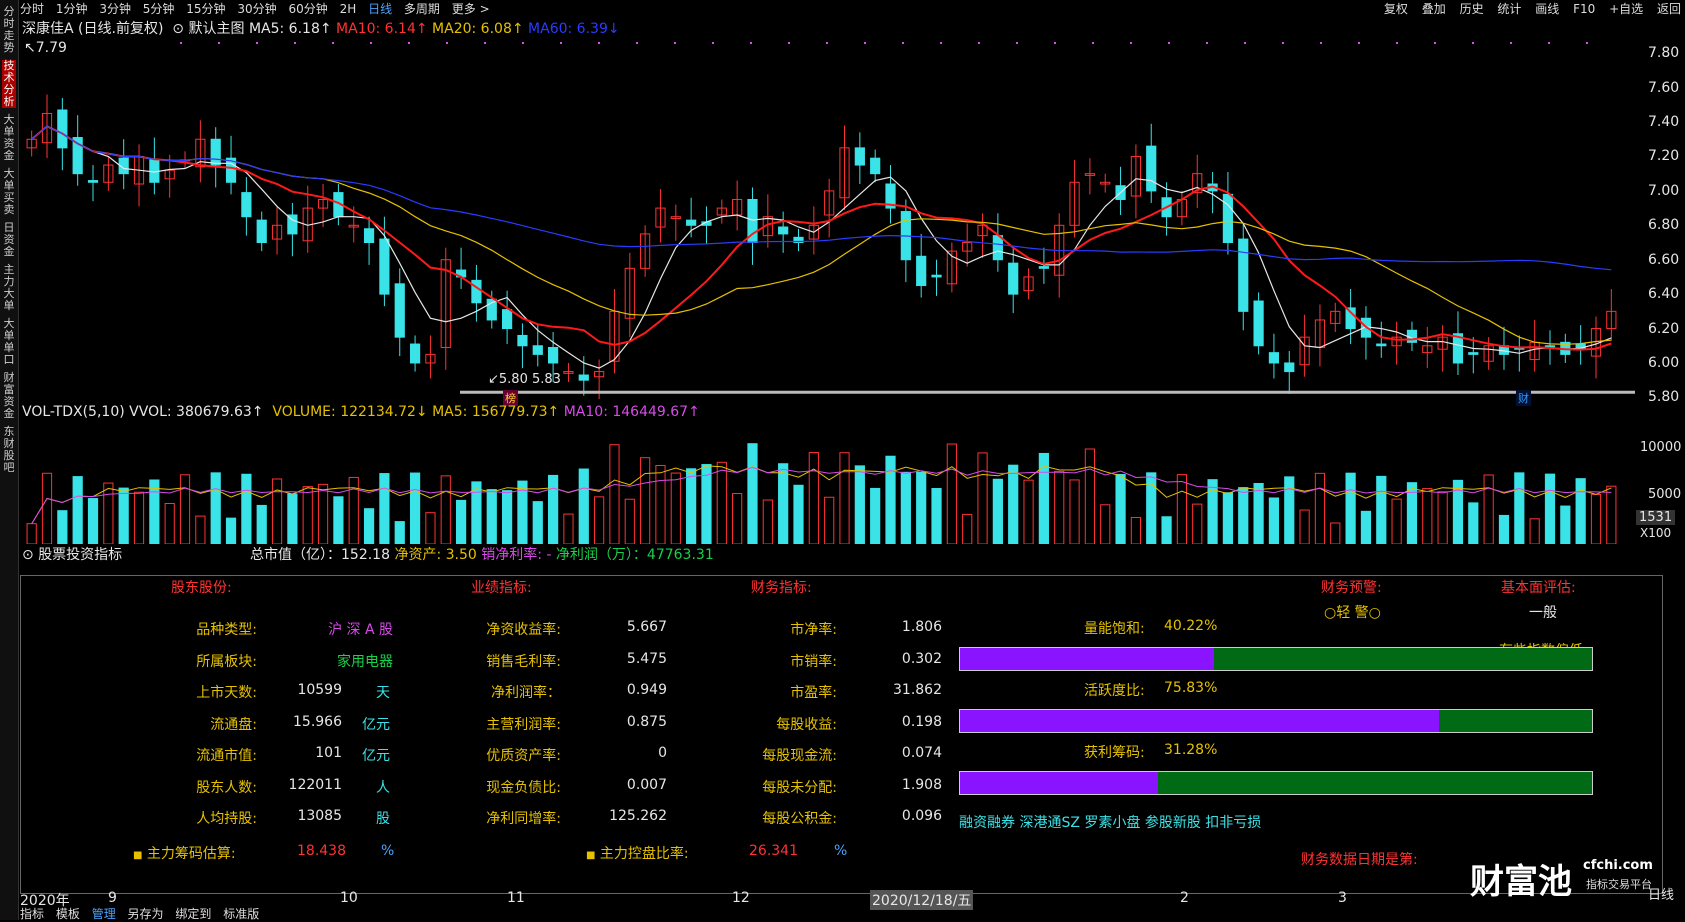  I want to click on volume-chart, so click(827, 483).